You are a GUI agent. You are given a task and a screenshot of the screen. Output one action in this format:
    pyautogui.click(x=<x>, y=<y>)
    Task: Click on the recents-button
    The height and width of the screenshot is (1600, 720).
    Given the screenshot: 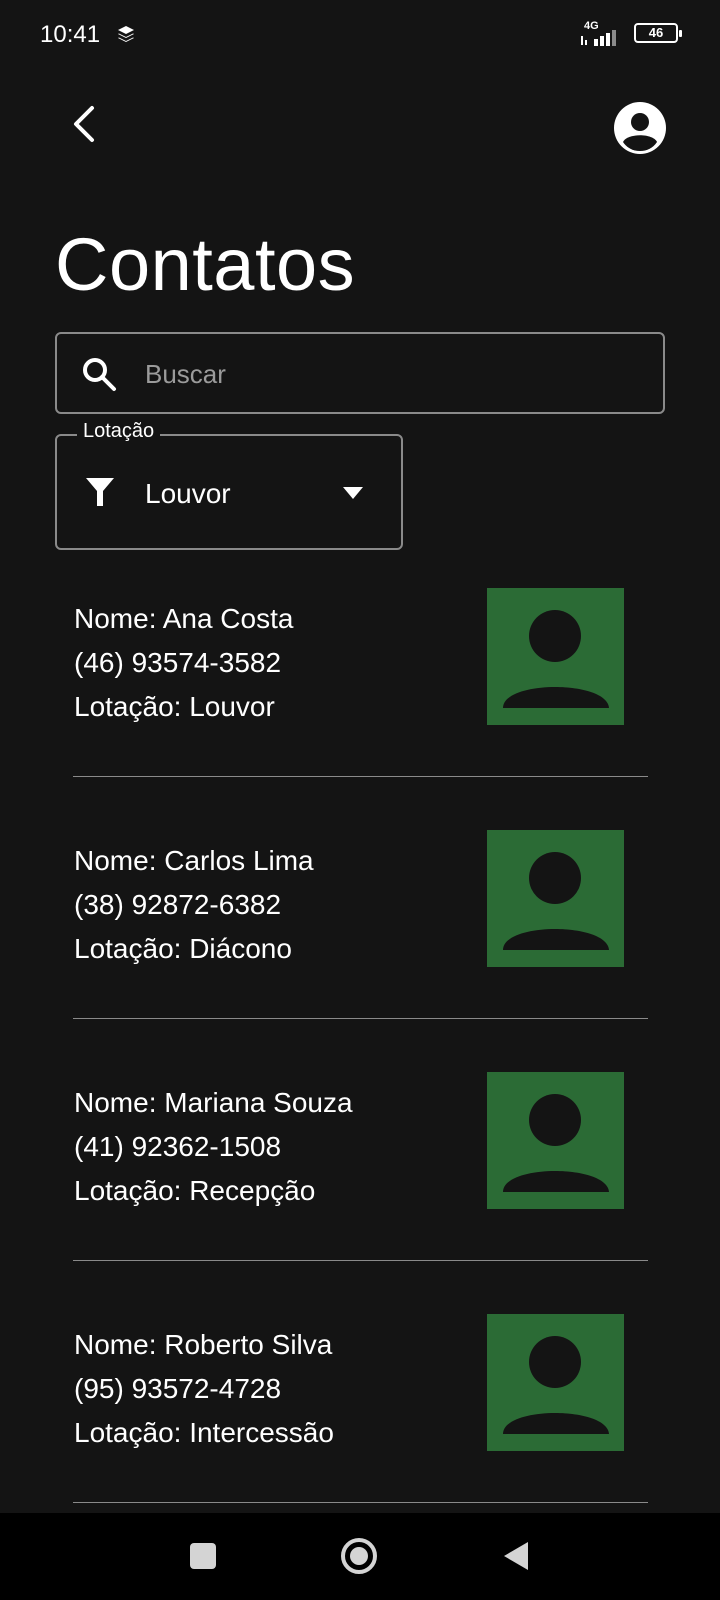 What is the action you would take?
    pyautogui.click(x=203, y=1556)
    